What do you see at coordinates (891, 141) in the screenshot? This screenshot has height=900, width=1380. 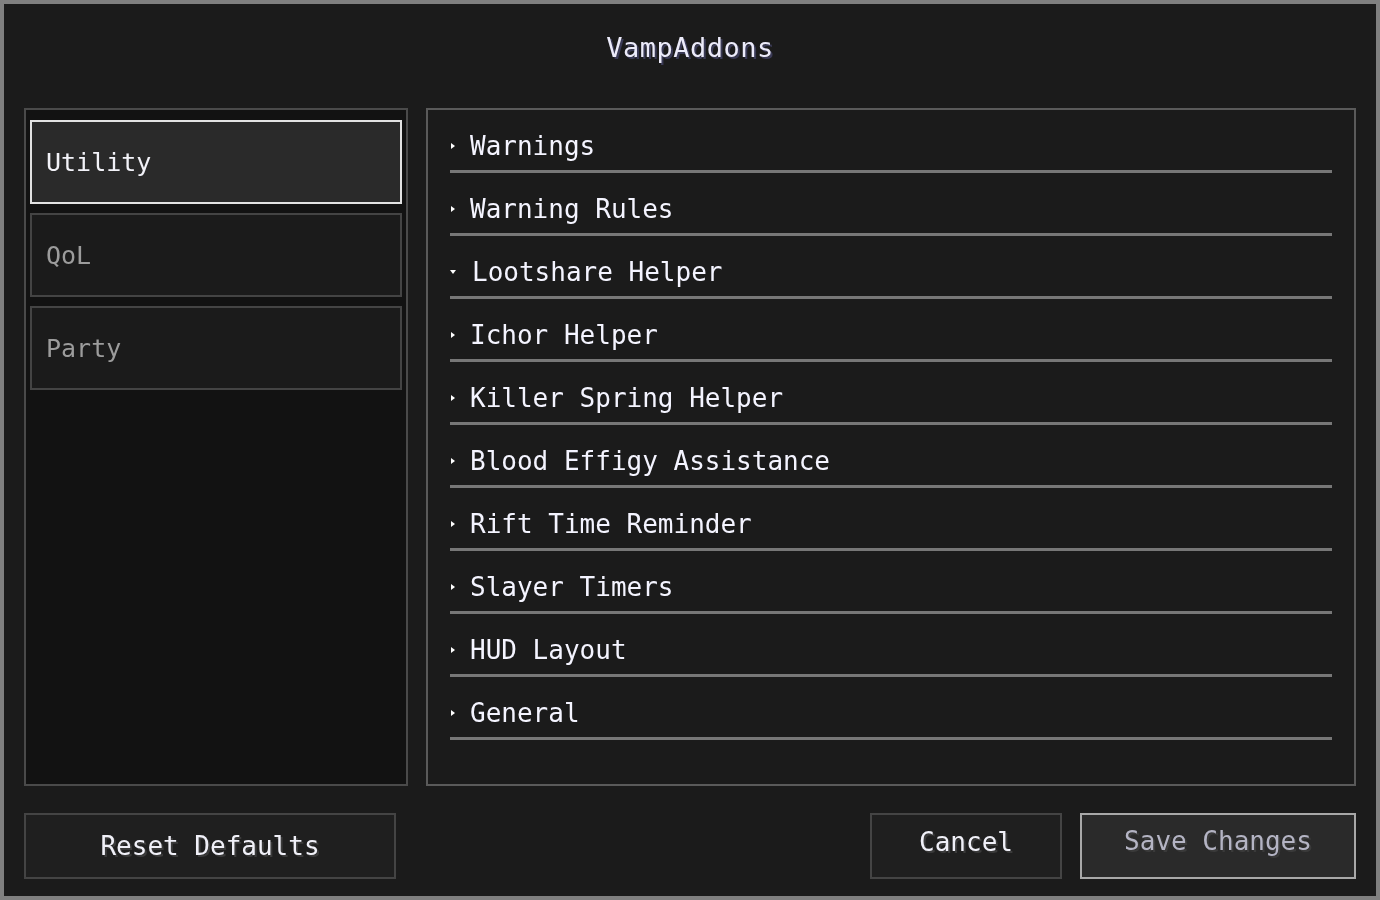 I see `section-header: Warnings` at bounding box center [891, 141].